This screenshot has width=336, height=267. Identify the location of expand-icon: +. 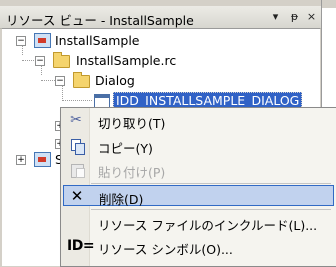
(21, 160).